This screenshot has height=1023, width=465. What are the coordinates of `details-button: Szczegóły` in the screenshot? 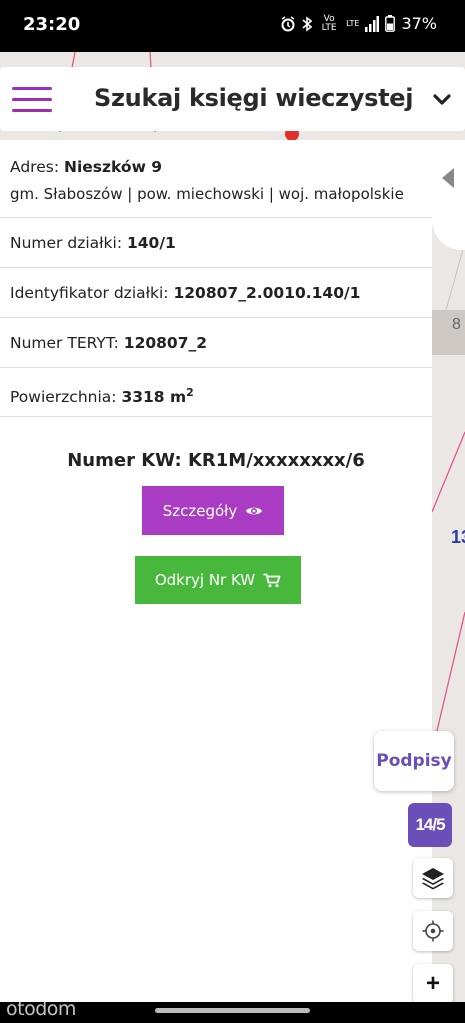 It's located at (213, 510).